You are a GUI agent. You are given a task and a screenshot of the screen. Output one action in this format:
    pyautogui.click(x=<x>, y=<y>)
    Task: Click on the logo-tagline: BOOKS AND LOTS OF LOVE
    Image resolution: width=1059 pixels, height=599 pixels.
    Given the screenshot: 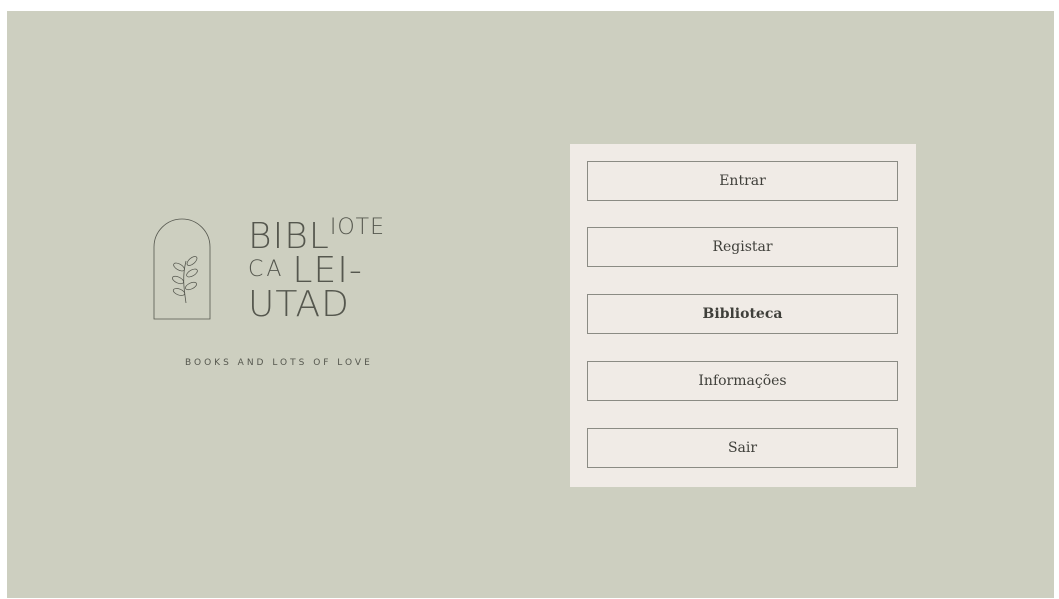 What is the action you would take?
    pyautogui.click(x=279, y=363)
    